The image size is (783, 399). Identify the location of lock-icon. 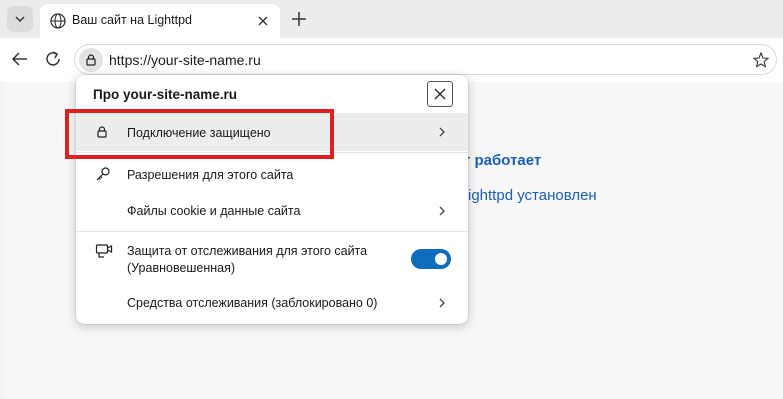
(91, 60).